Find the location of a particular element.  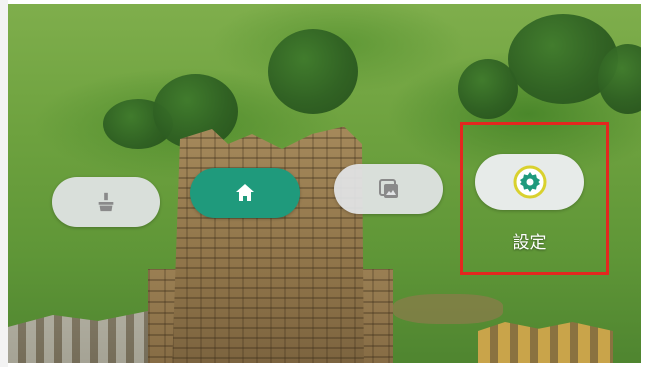

tree is located at coordinates (313, 71).